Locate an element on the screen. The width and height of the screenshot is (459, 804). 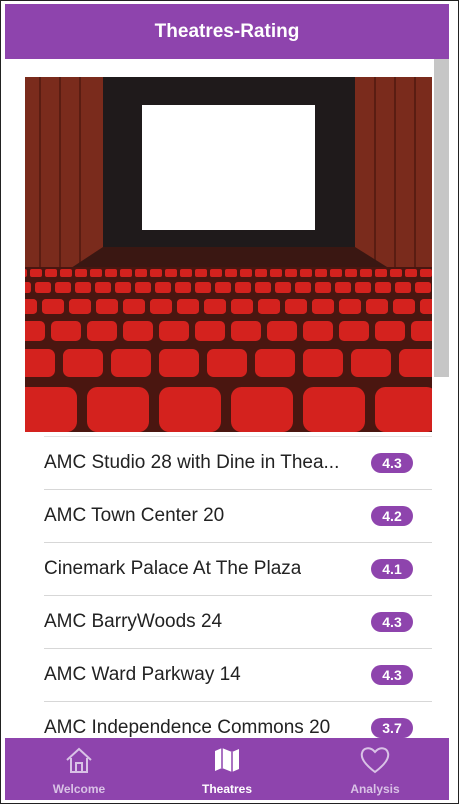
theatre-list-item: AMC BarryWoods 24 4.3 is located at coordinates (238, 621).